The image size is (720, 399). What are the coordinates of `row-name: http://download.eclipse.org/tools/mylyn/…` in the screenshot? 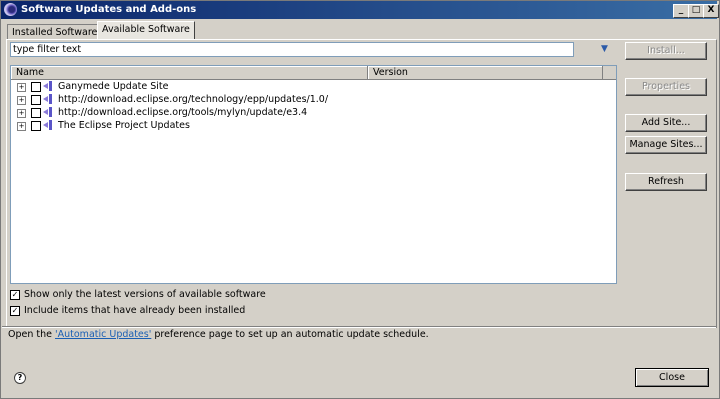 It's located at (183, 112).